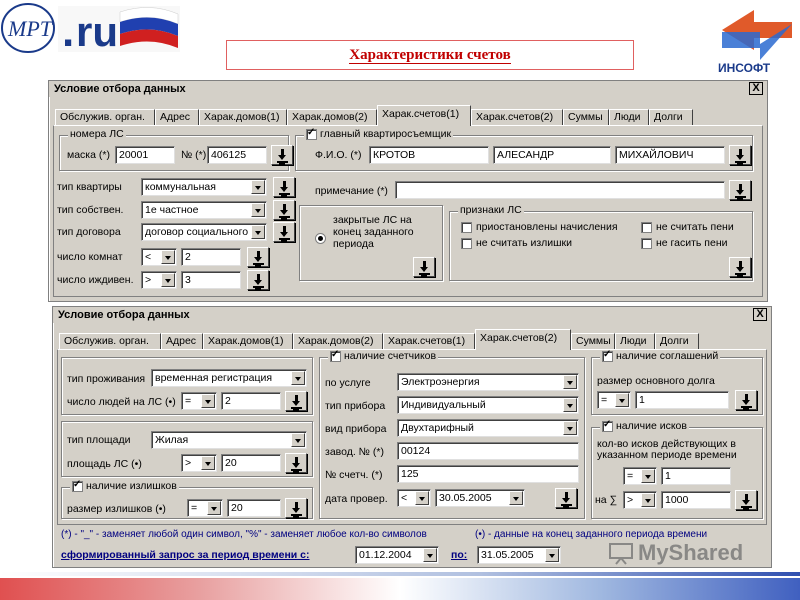 The height and width of the screenshot is (600, 800). What do you see at coordinates (199, 463) in the screenshot?
I see `area-operator-select: >` at bounding box center [199, 463].